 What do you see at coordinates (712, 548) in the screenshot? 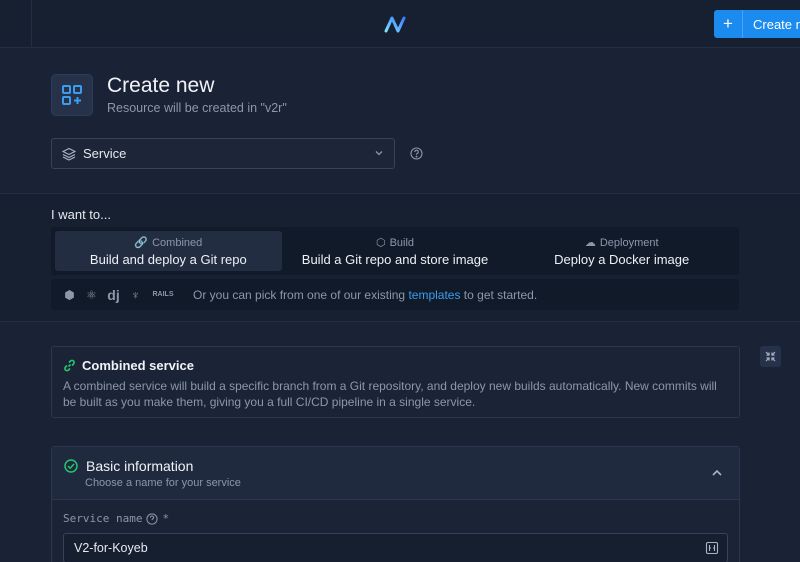
I see `generate-name-icon` at bounding box center [712, 548].